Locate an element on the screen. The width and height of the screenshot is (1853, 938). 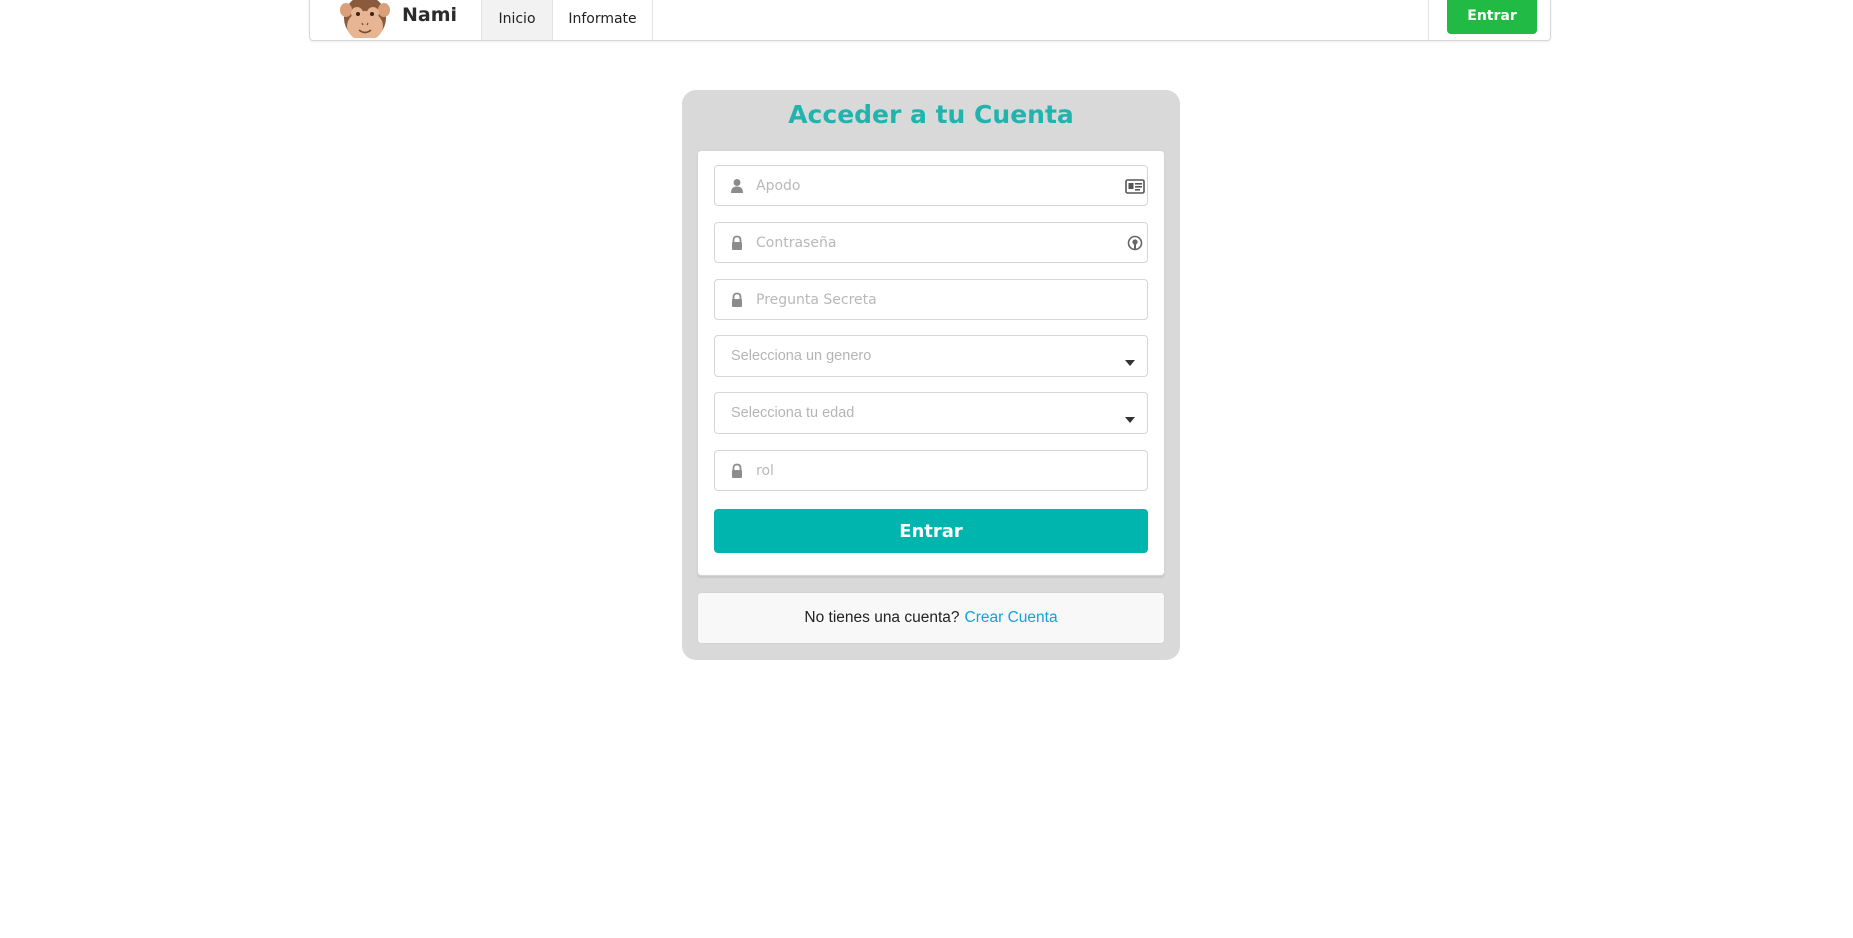
brand-name: Nami is located at coordinates (430, 15).